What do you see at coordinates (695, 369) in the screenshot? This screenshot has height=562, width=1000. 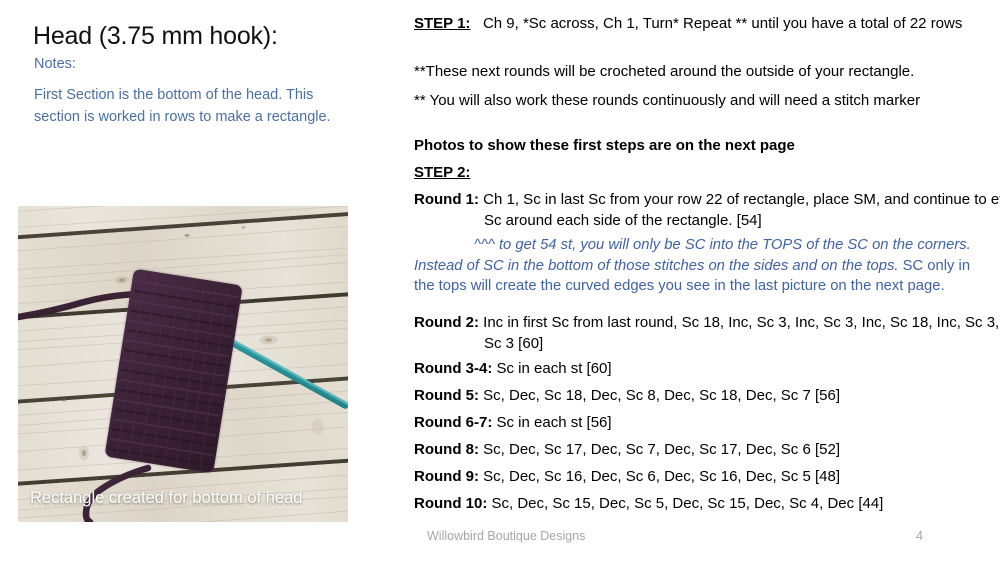 I see `round-3-4-row: Round 3-4: Sc in each st [60]` at bounding box center [695, 369].